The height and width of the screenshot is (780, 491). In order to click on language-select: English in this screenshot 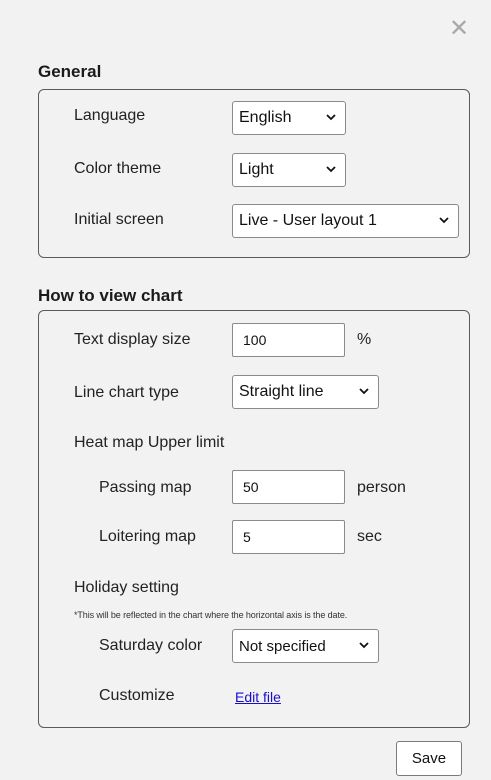, I will do `click(289, 118)`.